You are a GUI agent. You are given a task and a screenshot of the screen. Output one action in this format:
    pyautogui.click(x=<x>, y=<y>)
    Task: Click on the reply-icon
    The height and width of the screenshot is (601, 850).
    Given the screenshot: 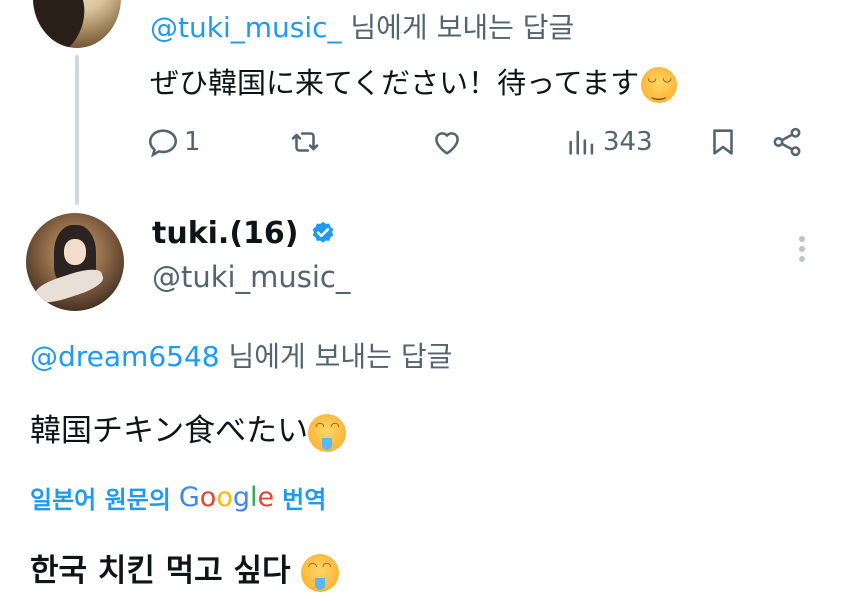 What is the action you would take?
    pyautogui.click(x=163, y=143)
    